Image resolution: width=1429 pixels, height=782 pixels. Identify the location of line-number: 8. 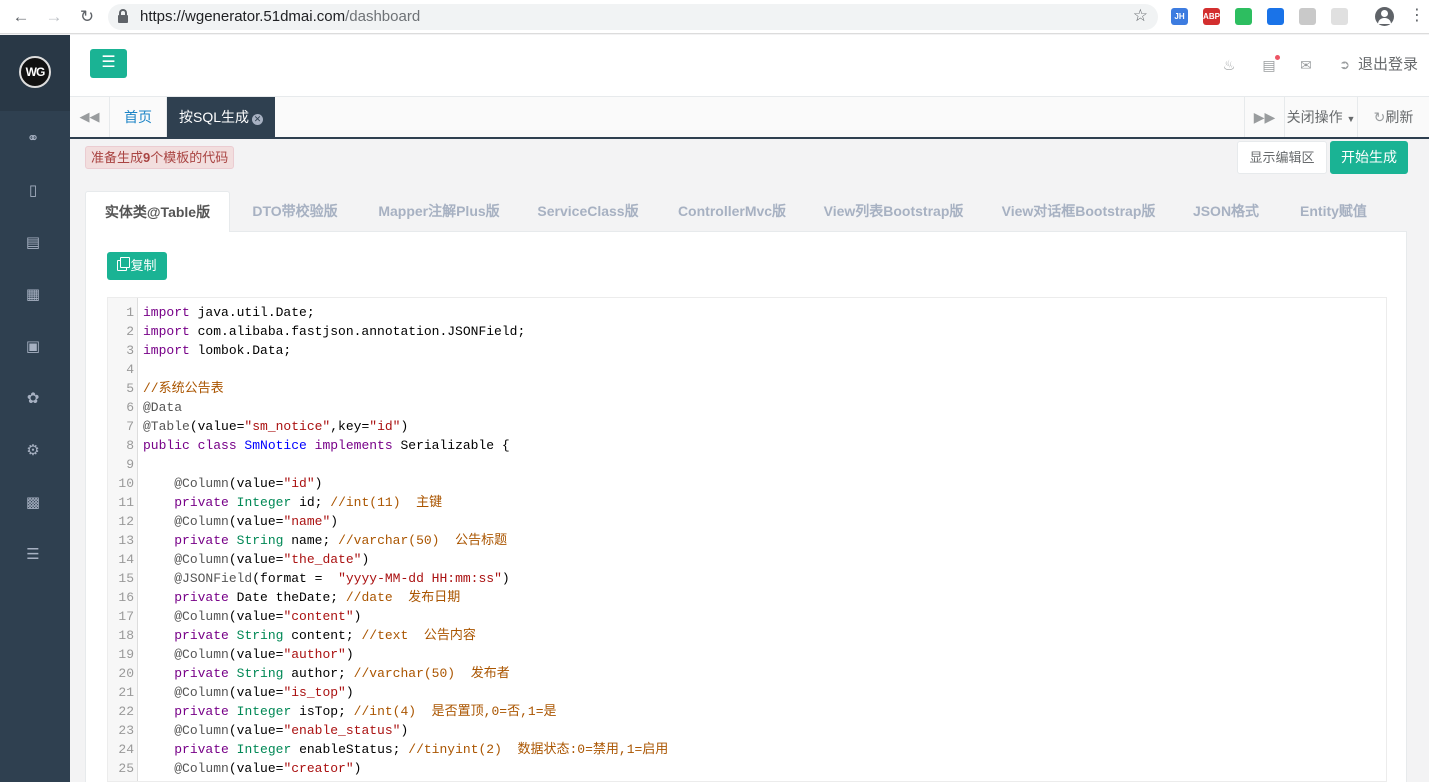
(130, 445).